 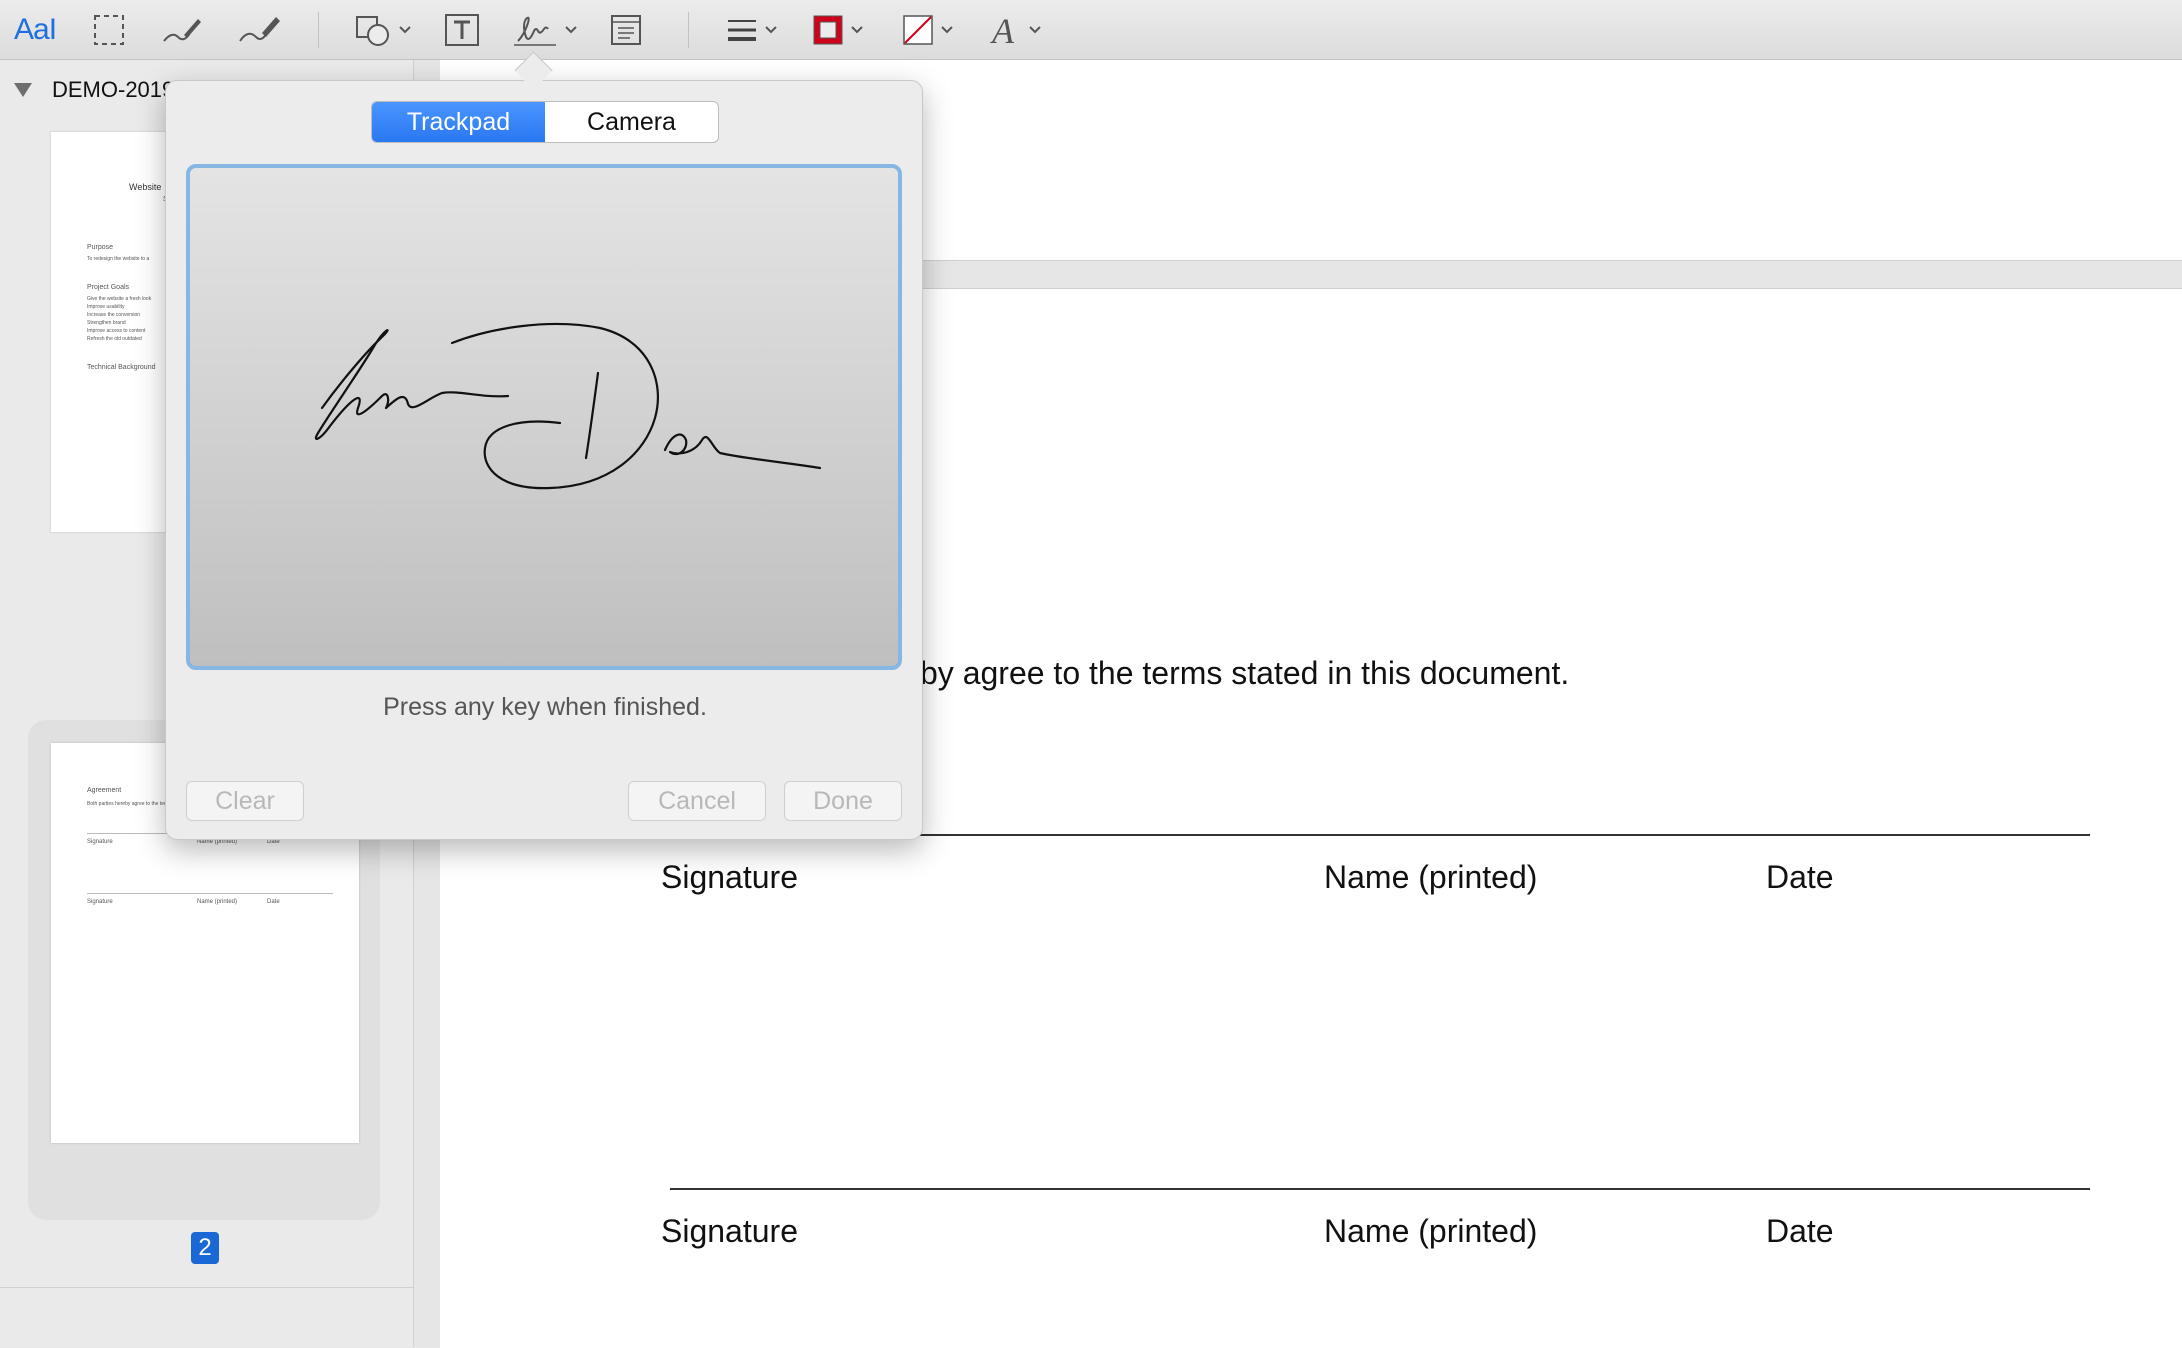 What do you see at coordinates (631, 122) in the screenshot?
I see `tab-camera: Camera` at bounding box center [631, 122].